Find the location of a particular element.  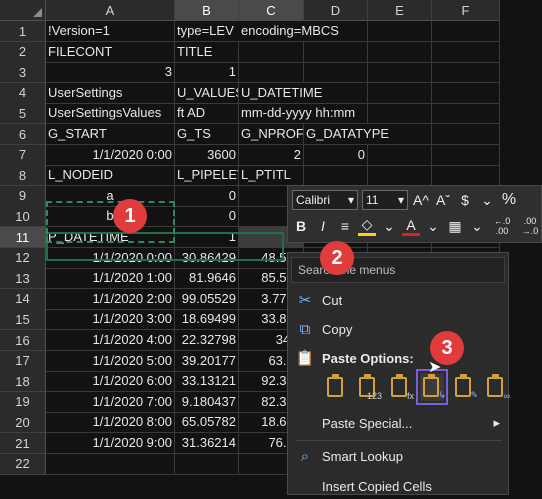

cell-a19: 1/1/2020 7:00 is located at coordinates (110, 402).